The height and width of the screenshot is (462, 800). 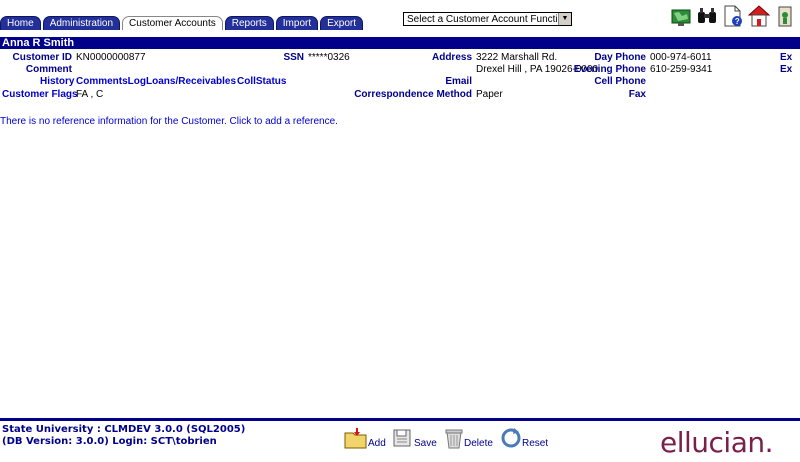 I want to click on evening-phone-label: Evening Phone, so click(x=609, y=69).